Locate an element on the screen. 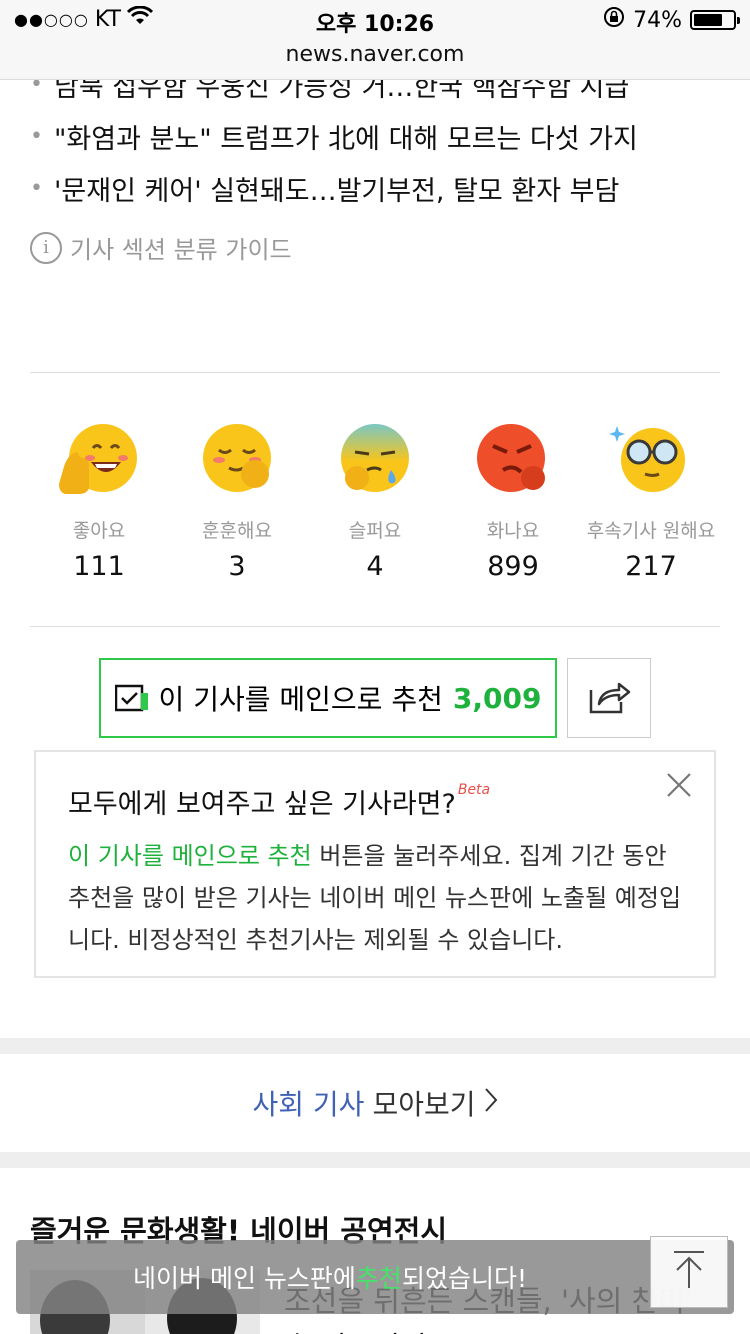  toast-suffix: 되었습니다! is located at coordinates (464, 1278).